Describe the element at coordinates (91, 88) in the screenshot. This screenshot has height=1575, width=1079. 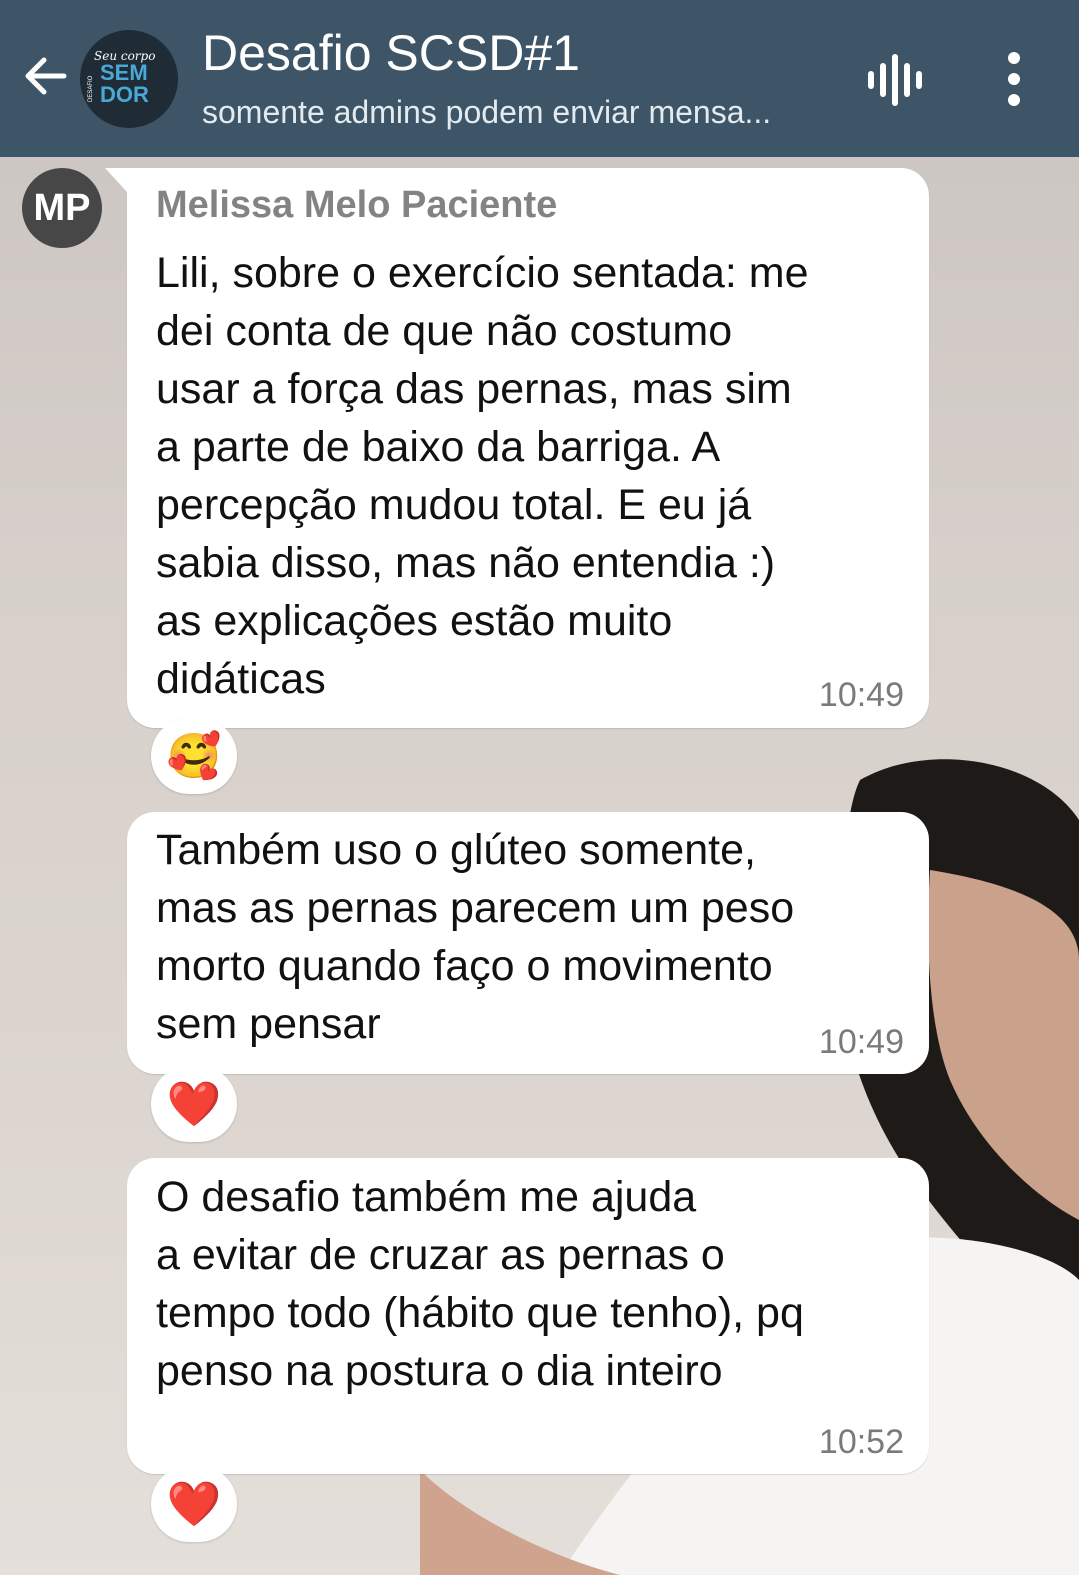
I see `avatar-text-desafio: DESAFIO` at that location.